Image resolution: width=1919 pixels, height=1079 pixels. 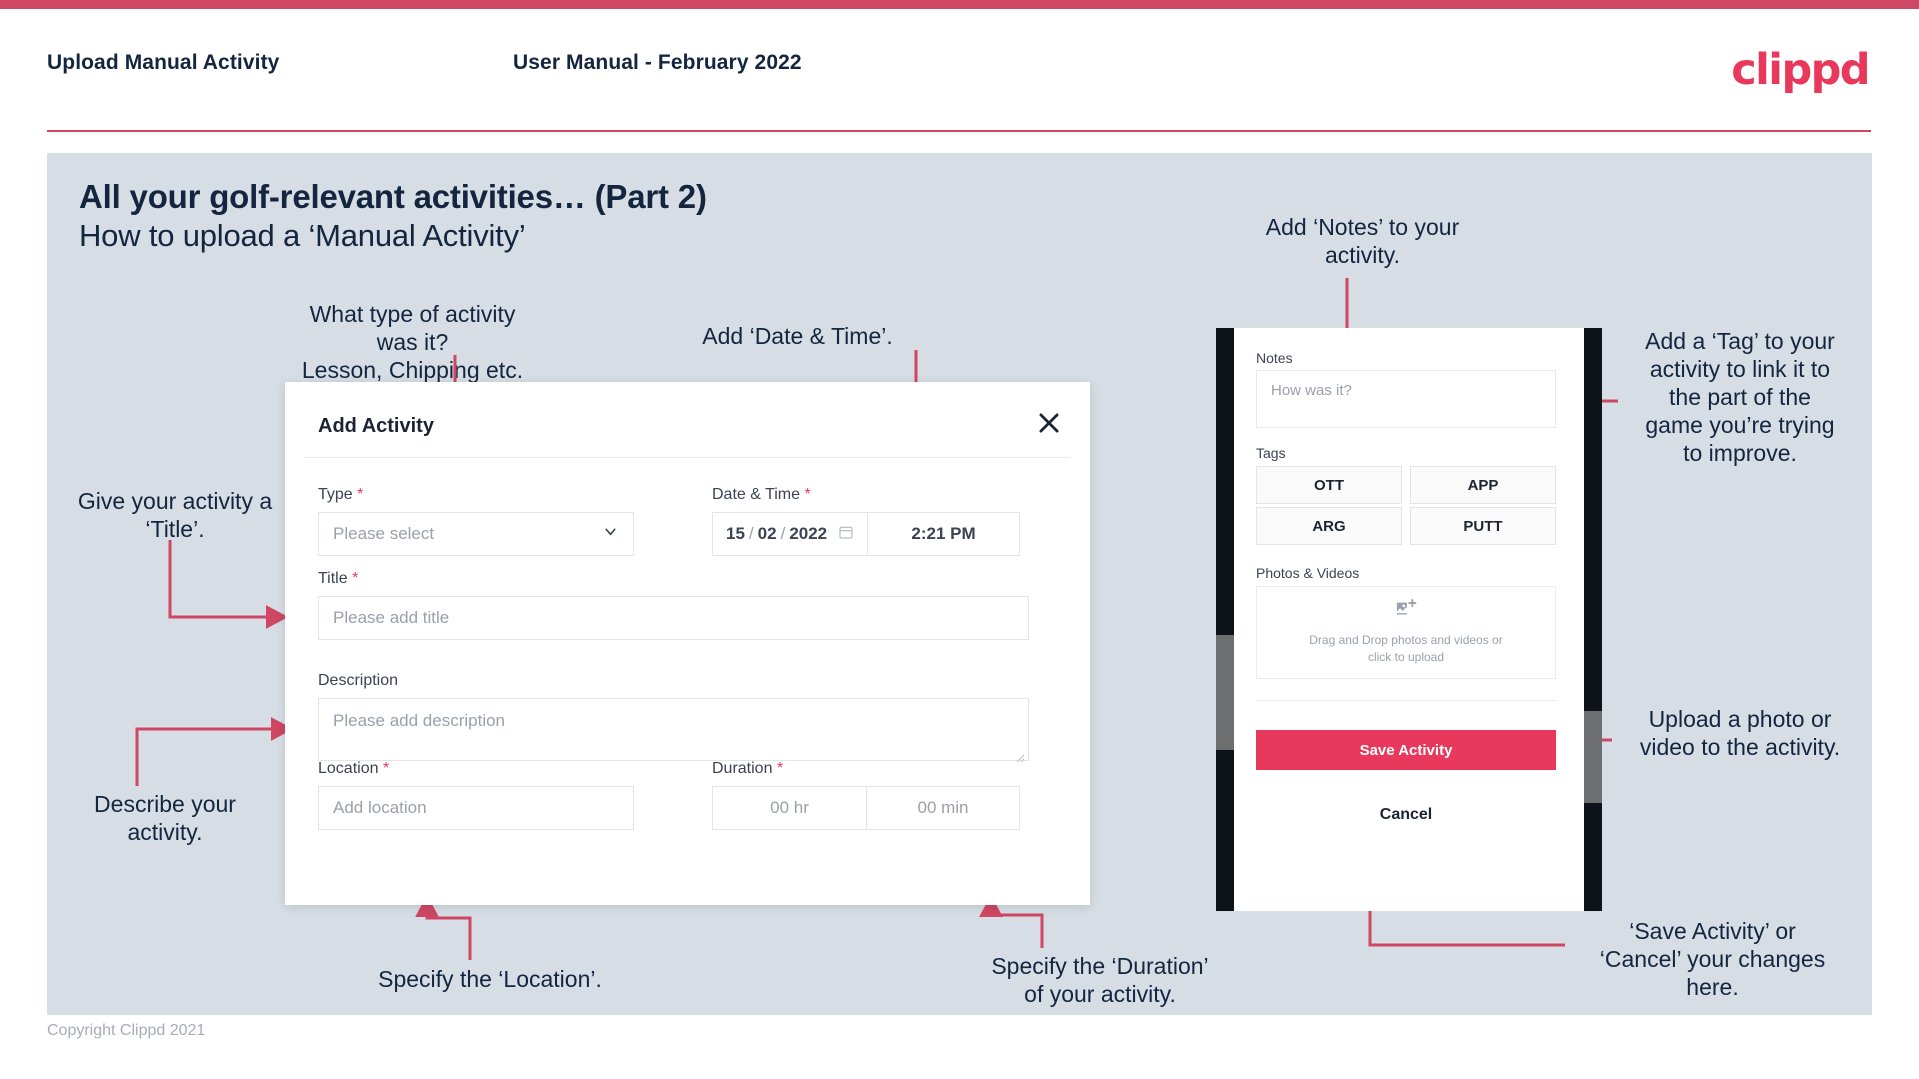 I want to click on phone-bezel-left, so click(x=1225, y=619).